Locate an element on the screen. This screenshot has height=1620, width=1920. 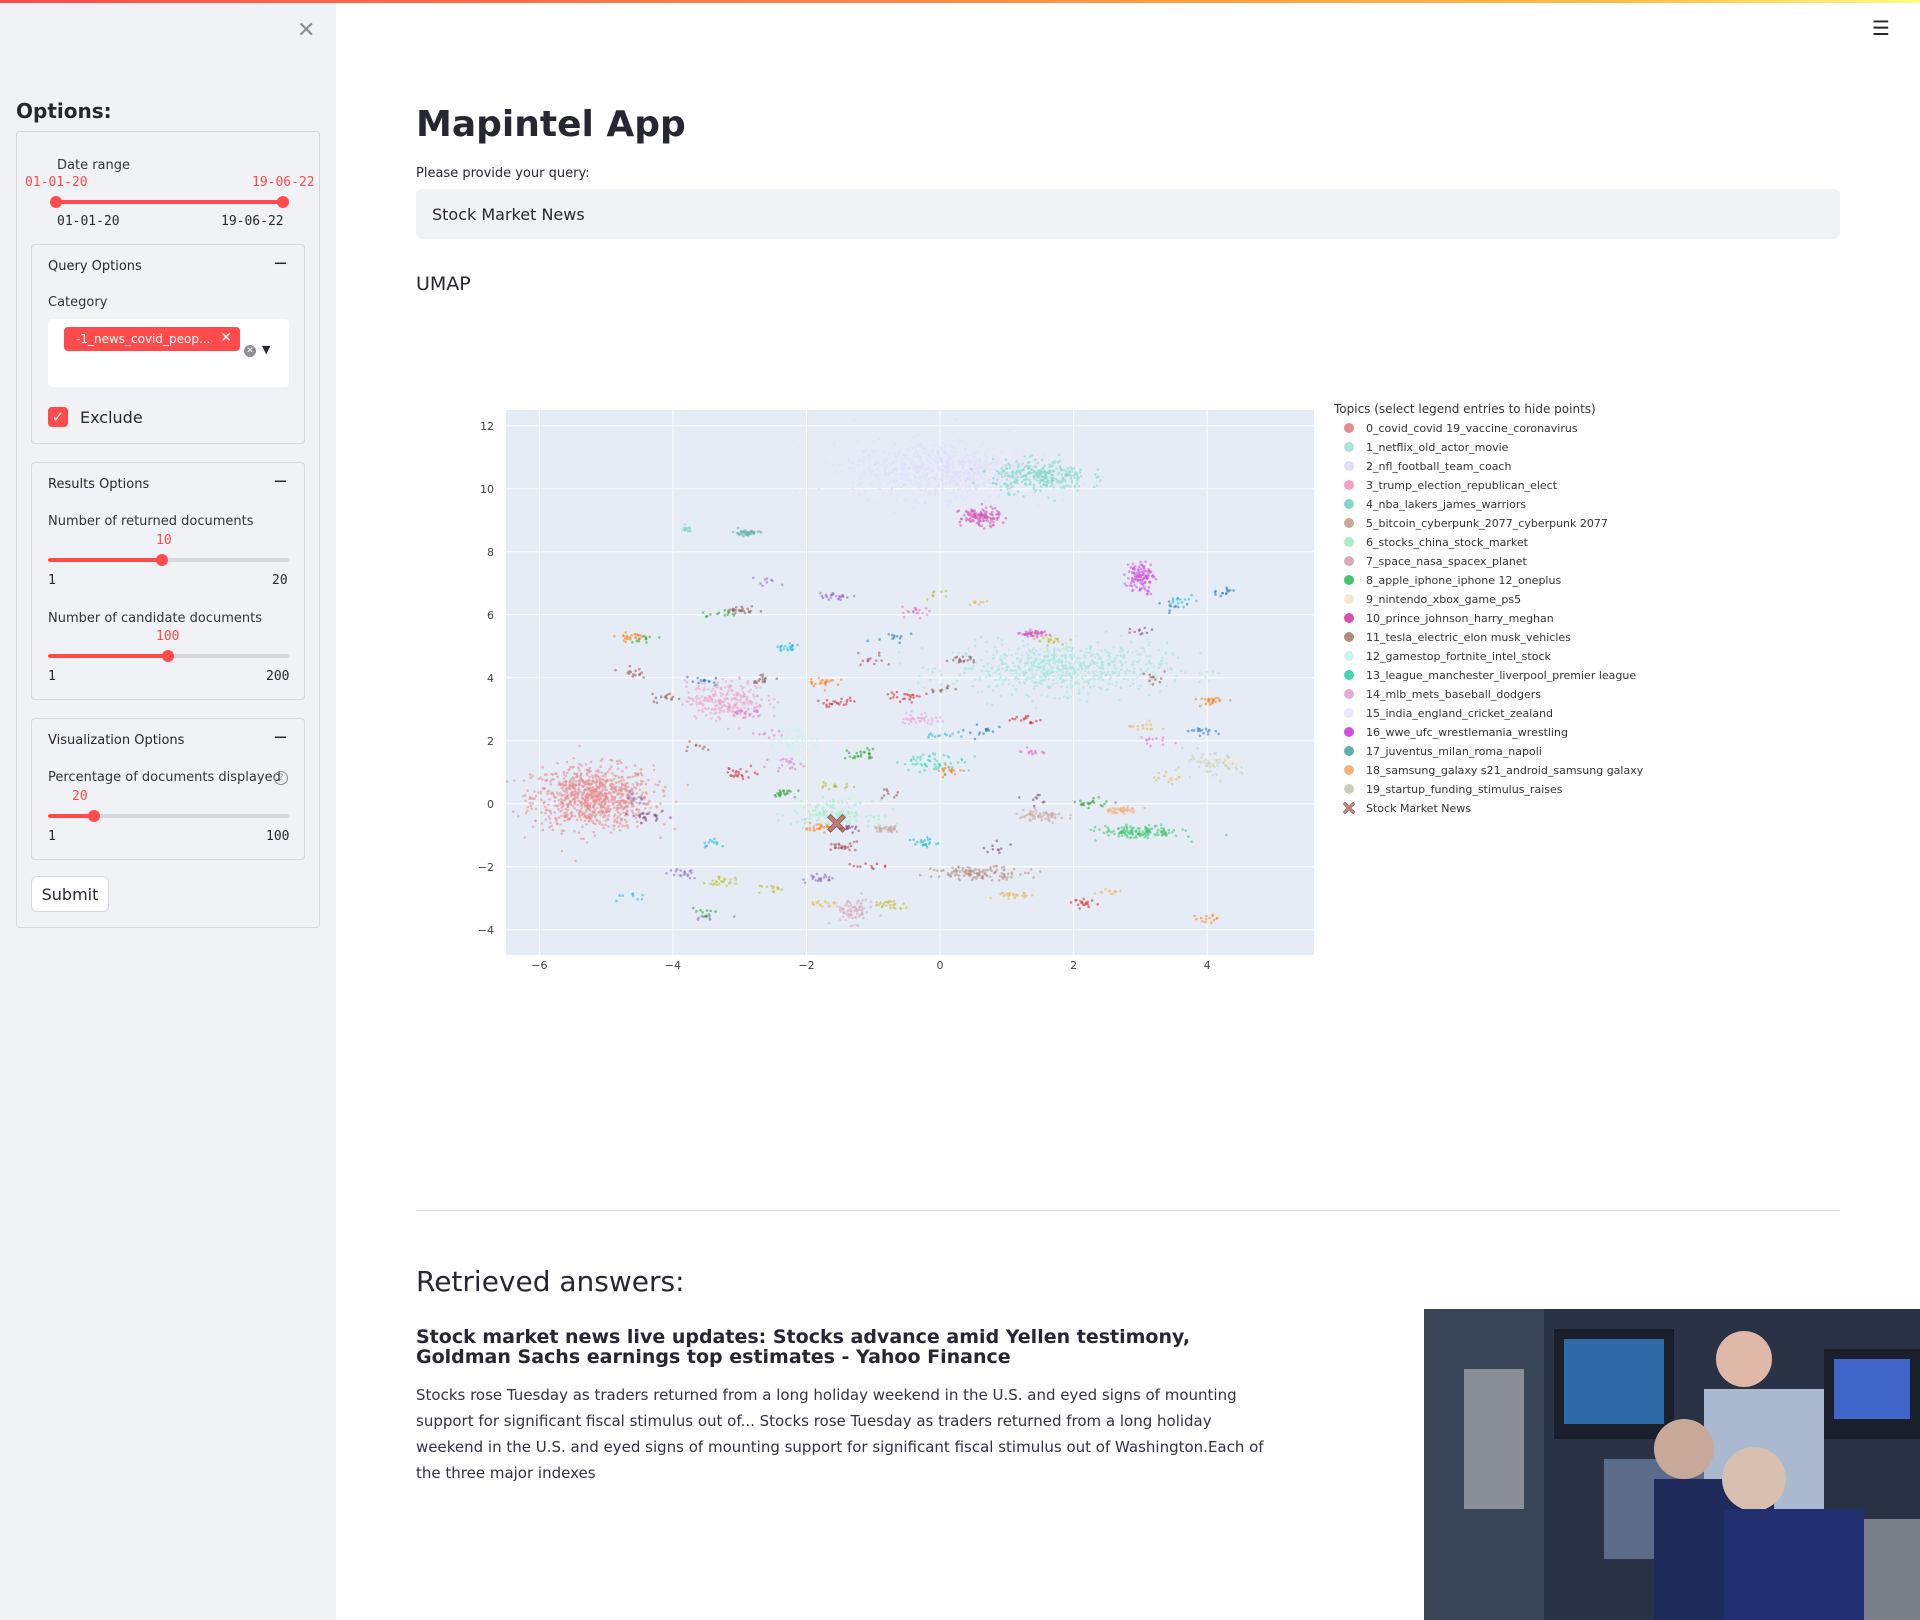
remove-chip-icon: ✕ is located at coordinates (226, 338).